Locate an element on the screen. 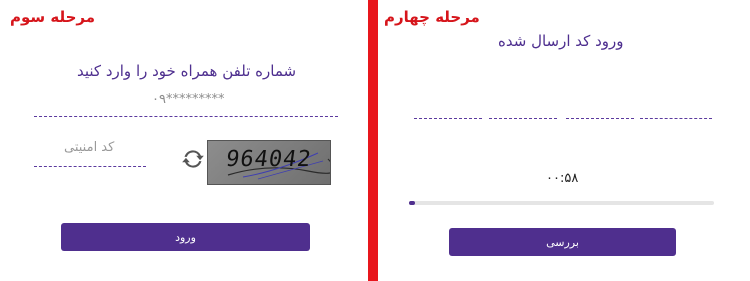  countdown-progress-fill is located at coordinates (412, 203).